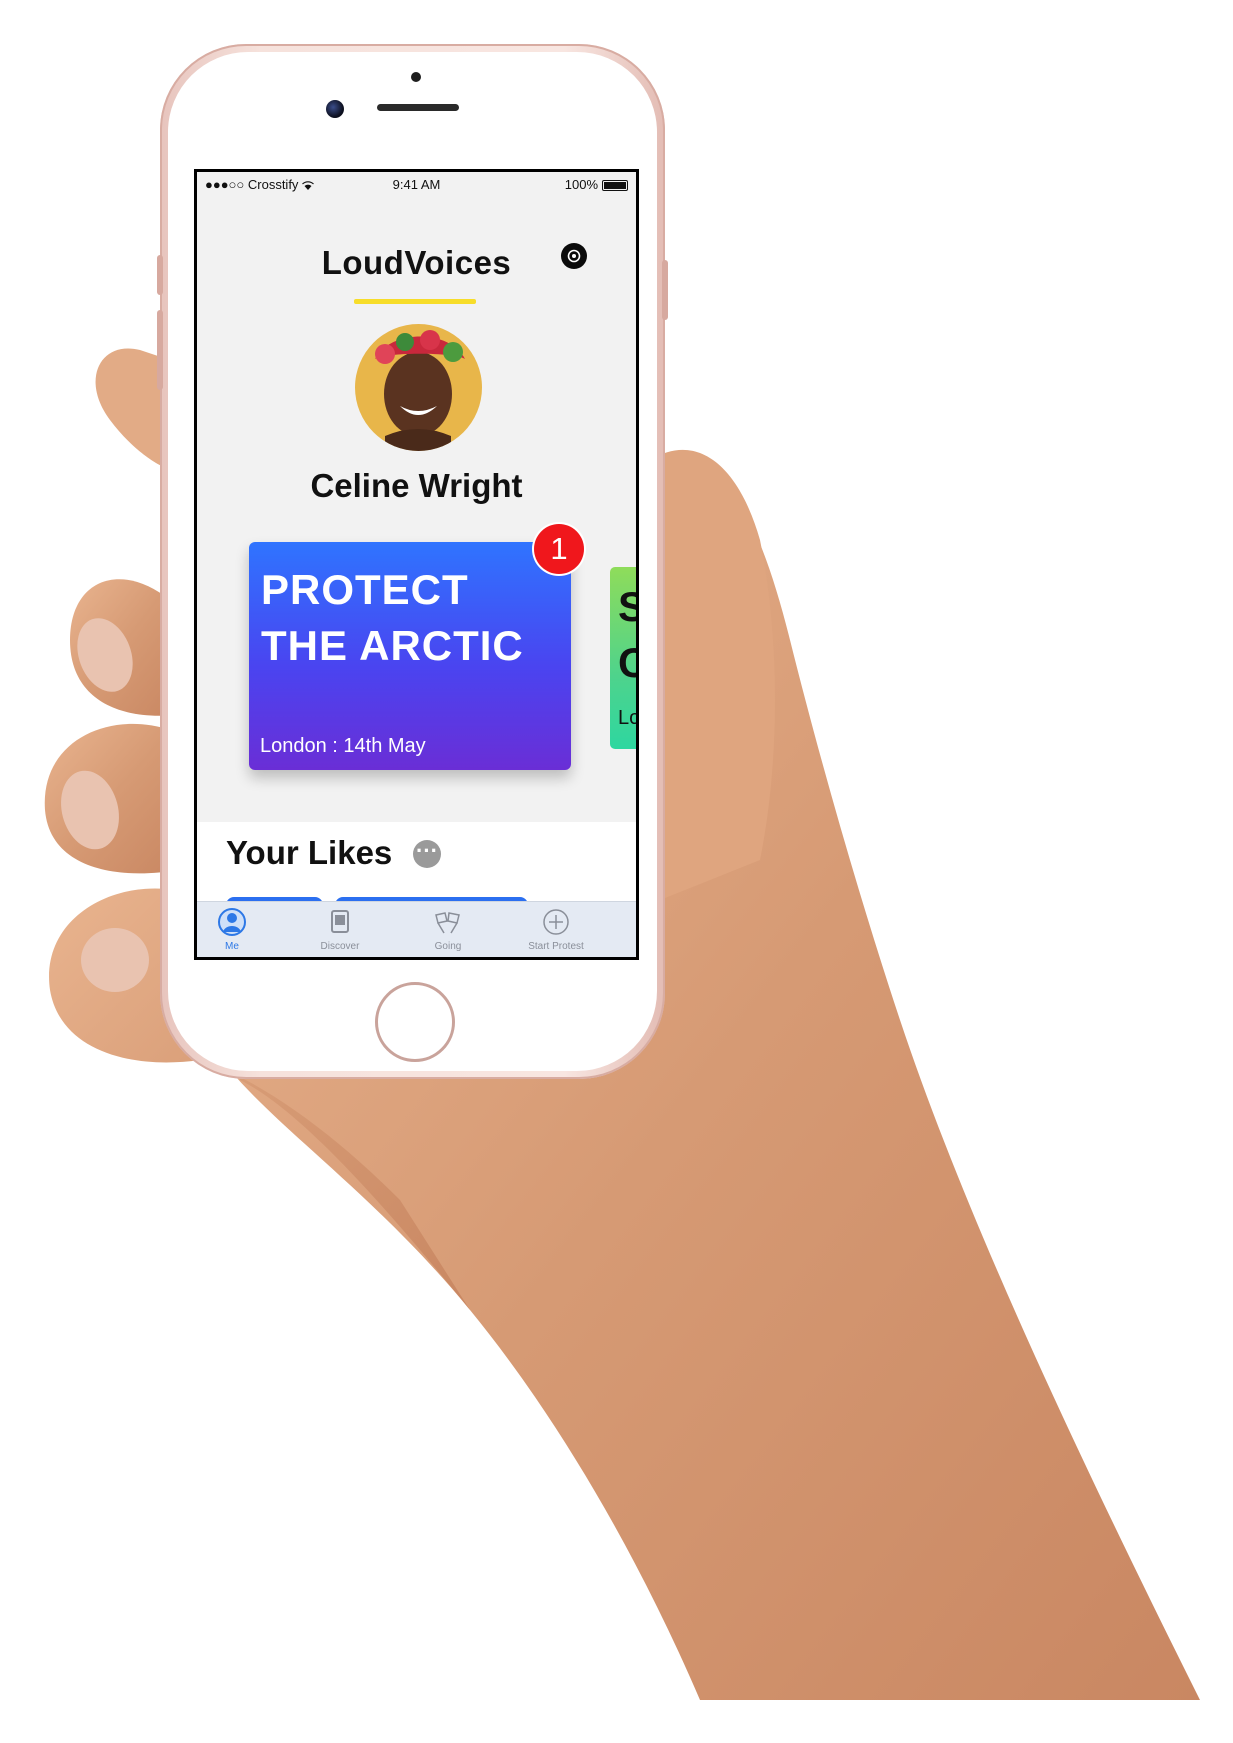 The height and width of the screenshot is (1743, 1233). I want to click on event-location-date: London : 14th May, so click(343, 746).